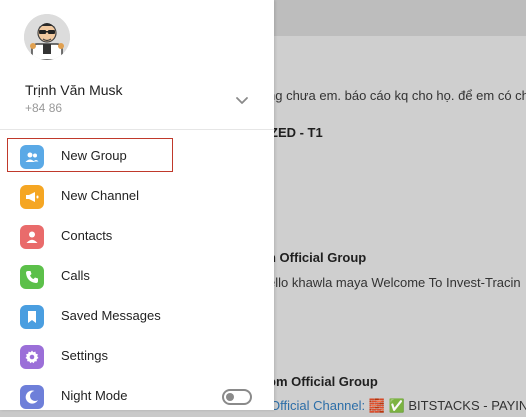  I want to click on bookmark-icon, so click(32, 317).